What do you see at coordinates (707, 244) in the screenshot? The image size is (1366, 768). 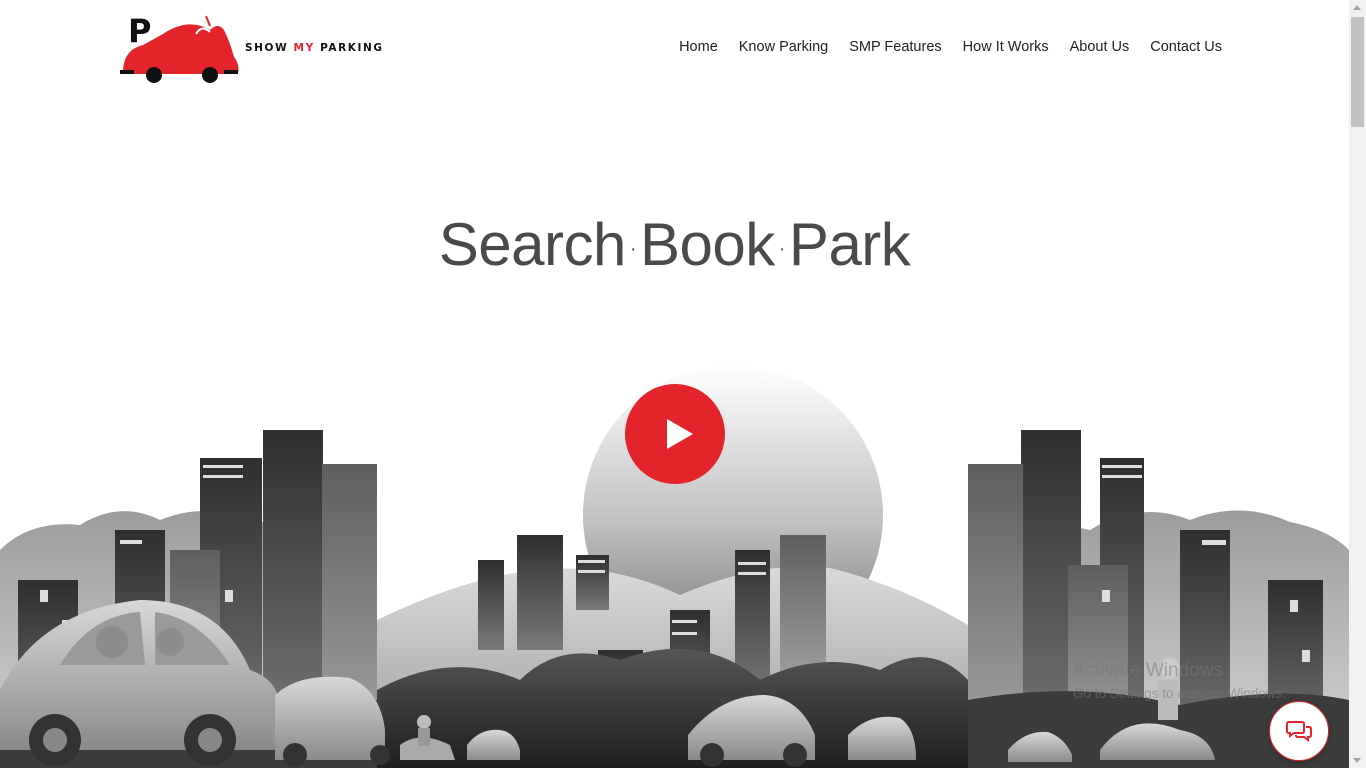 I see `hero-word-book: Book` at bounding box center [707, 244].